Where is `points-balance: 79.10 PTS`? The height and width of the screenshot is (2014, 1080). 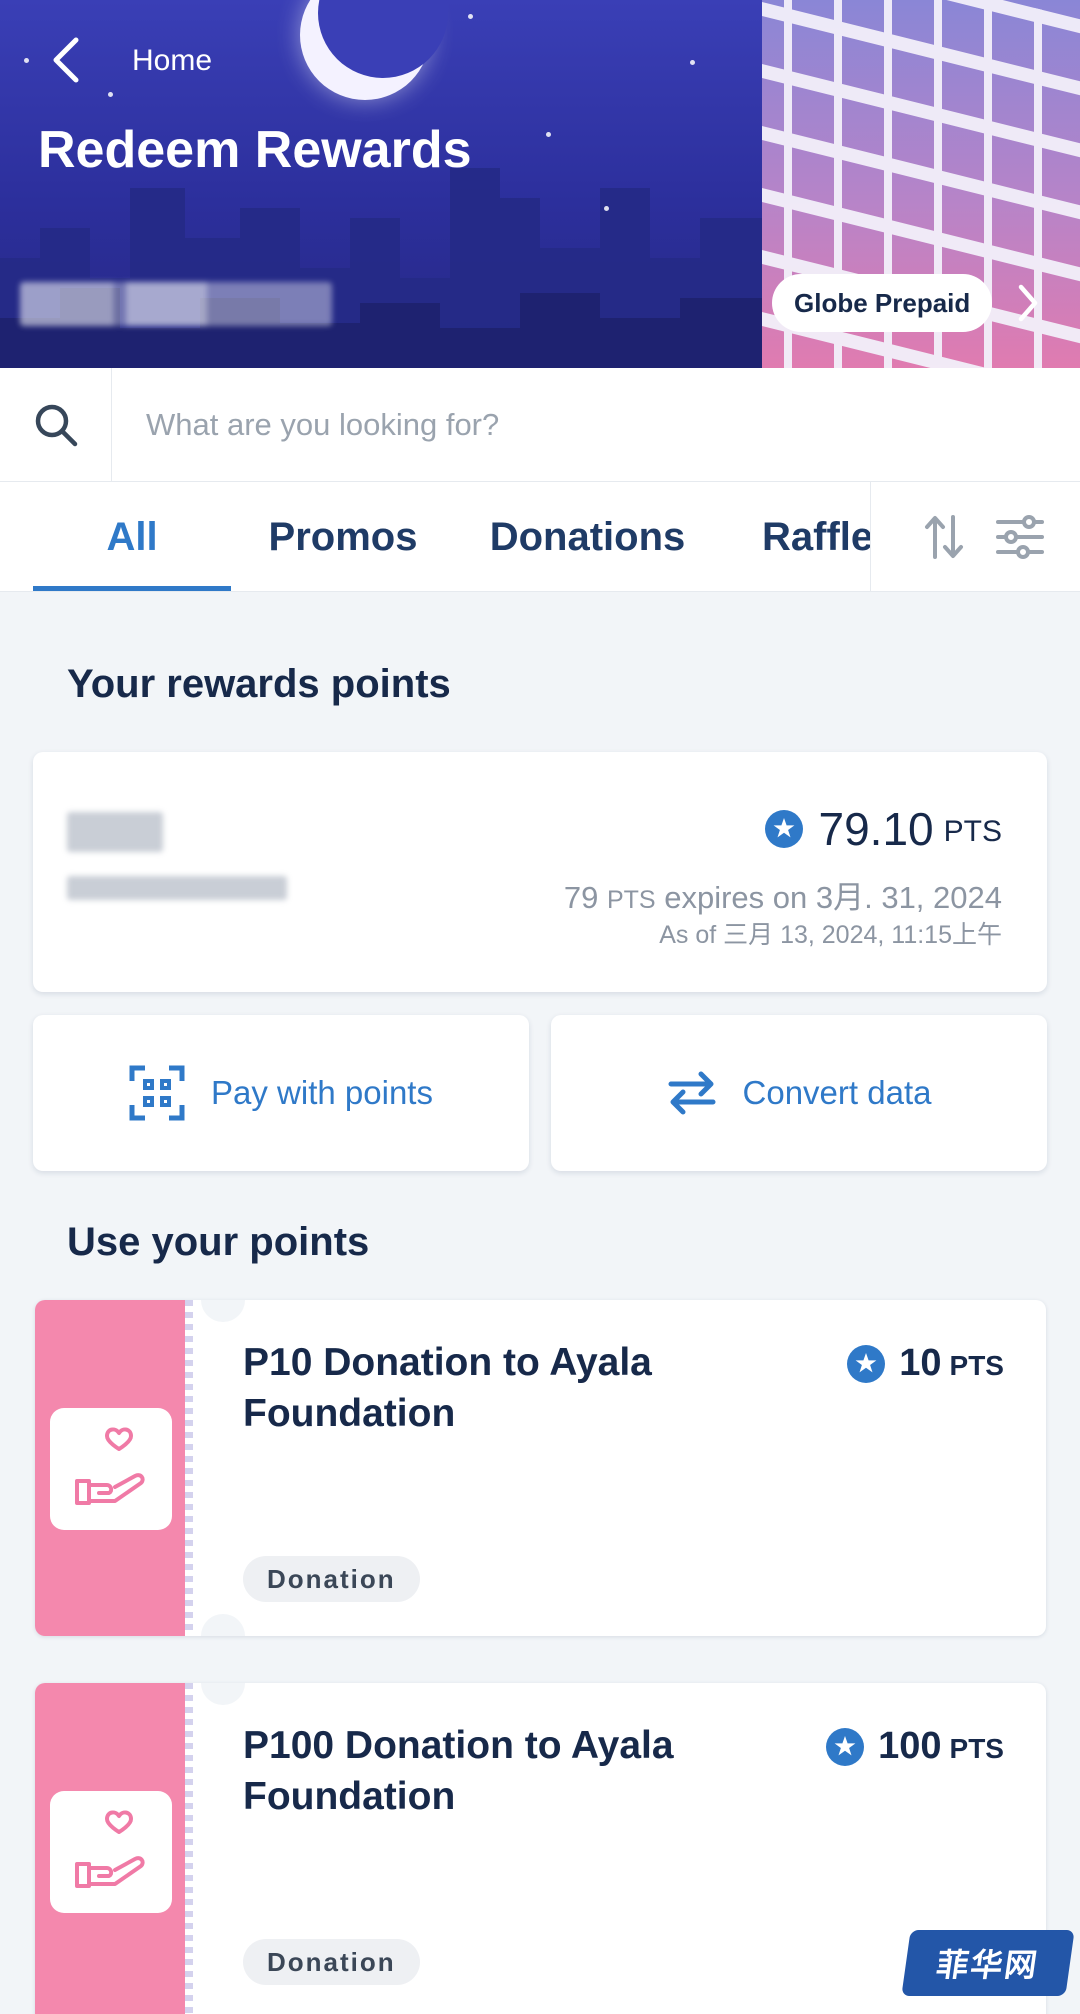 points-balance: 79.10 PTS is located at coordinates (883, 829).